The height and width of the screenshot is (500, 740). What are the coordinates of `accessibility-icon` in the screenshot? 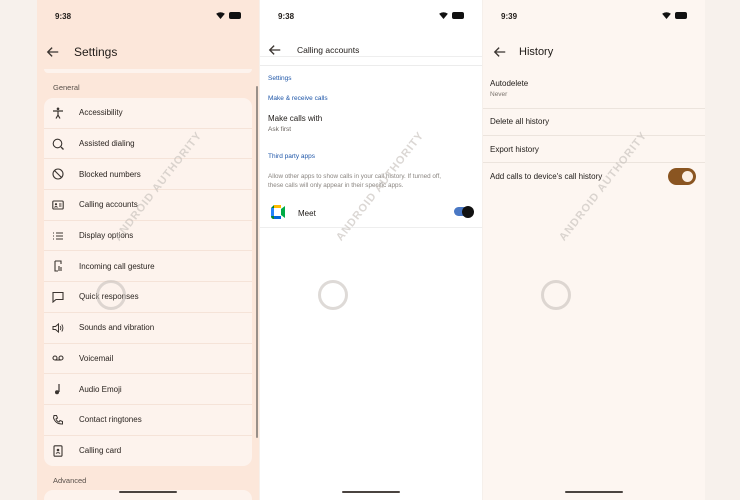 It's located at (58, 113).